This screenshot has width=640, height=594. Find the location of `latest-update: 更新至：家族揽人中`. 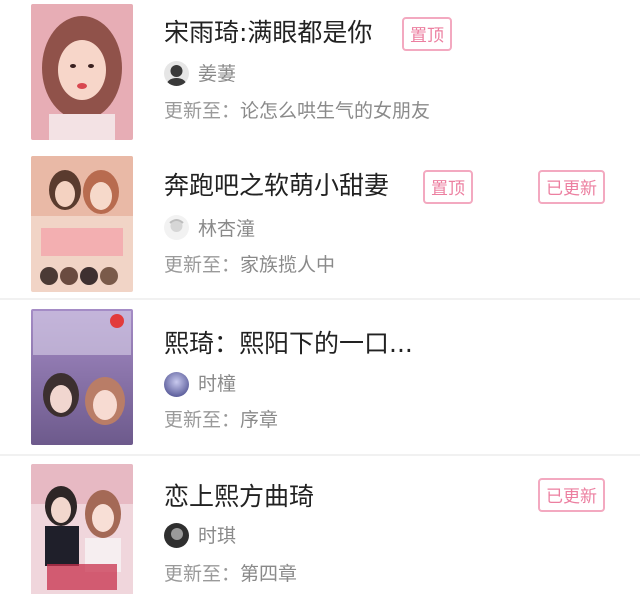

latest-update: 更新至：家族揽人中 is located at coordinates (249, 265).